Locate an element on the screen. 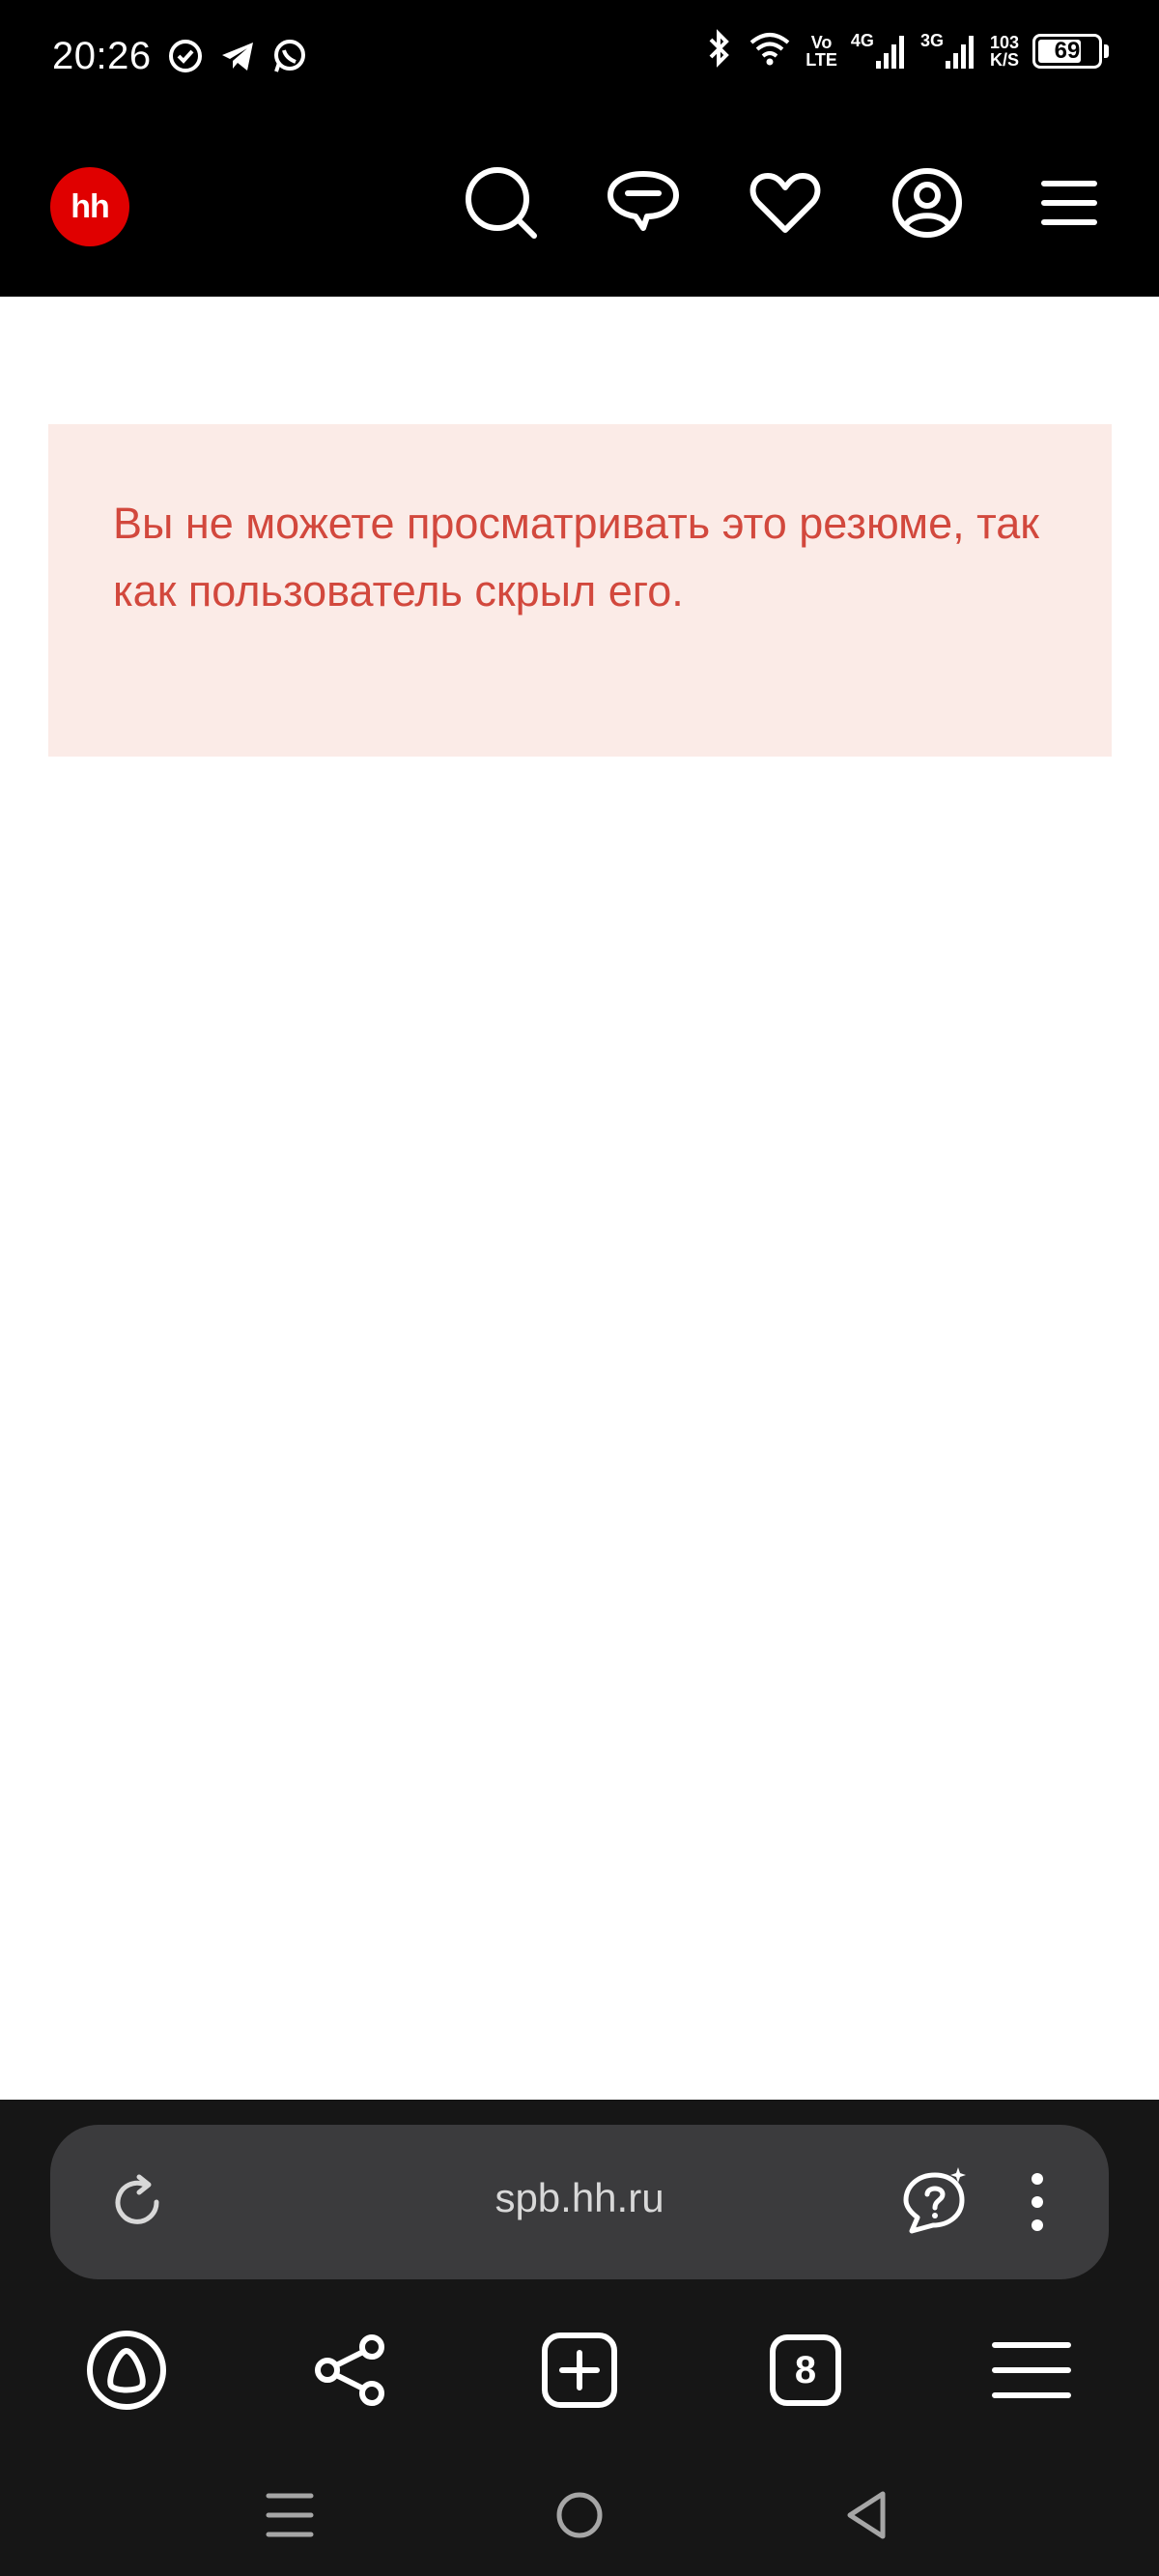 Image resolution: width=1159 pixels, height=2576 pixels. profile-icon is located at coordinates (927, 203).